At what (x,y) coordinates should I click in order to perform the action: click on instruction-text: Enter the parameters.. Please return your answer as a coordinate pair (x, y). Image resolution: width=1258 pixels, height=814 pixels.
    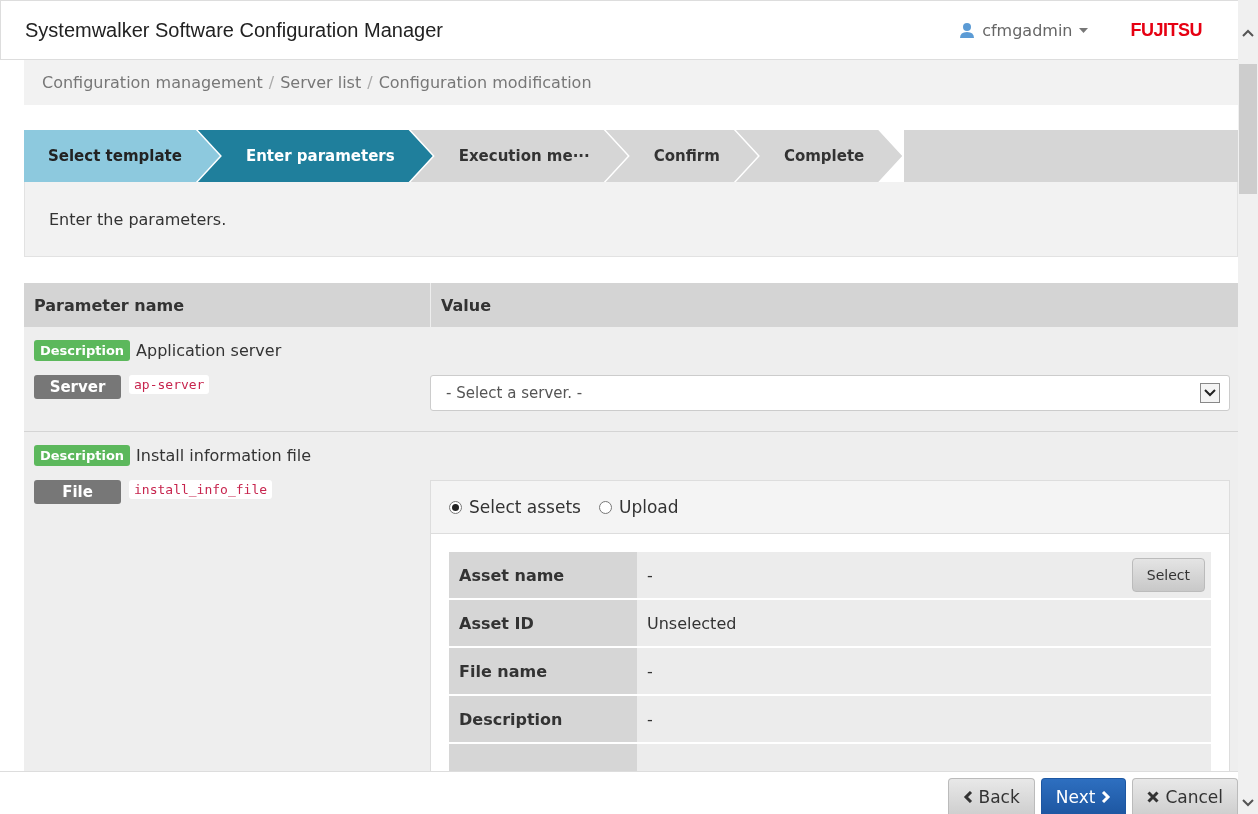
    Looking at the image, I should click on (138, 219).